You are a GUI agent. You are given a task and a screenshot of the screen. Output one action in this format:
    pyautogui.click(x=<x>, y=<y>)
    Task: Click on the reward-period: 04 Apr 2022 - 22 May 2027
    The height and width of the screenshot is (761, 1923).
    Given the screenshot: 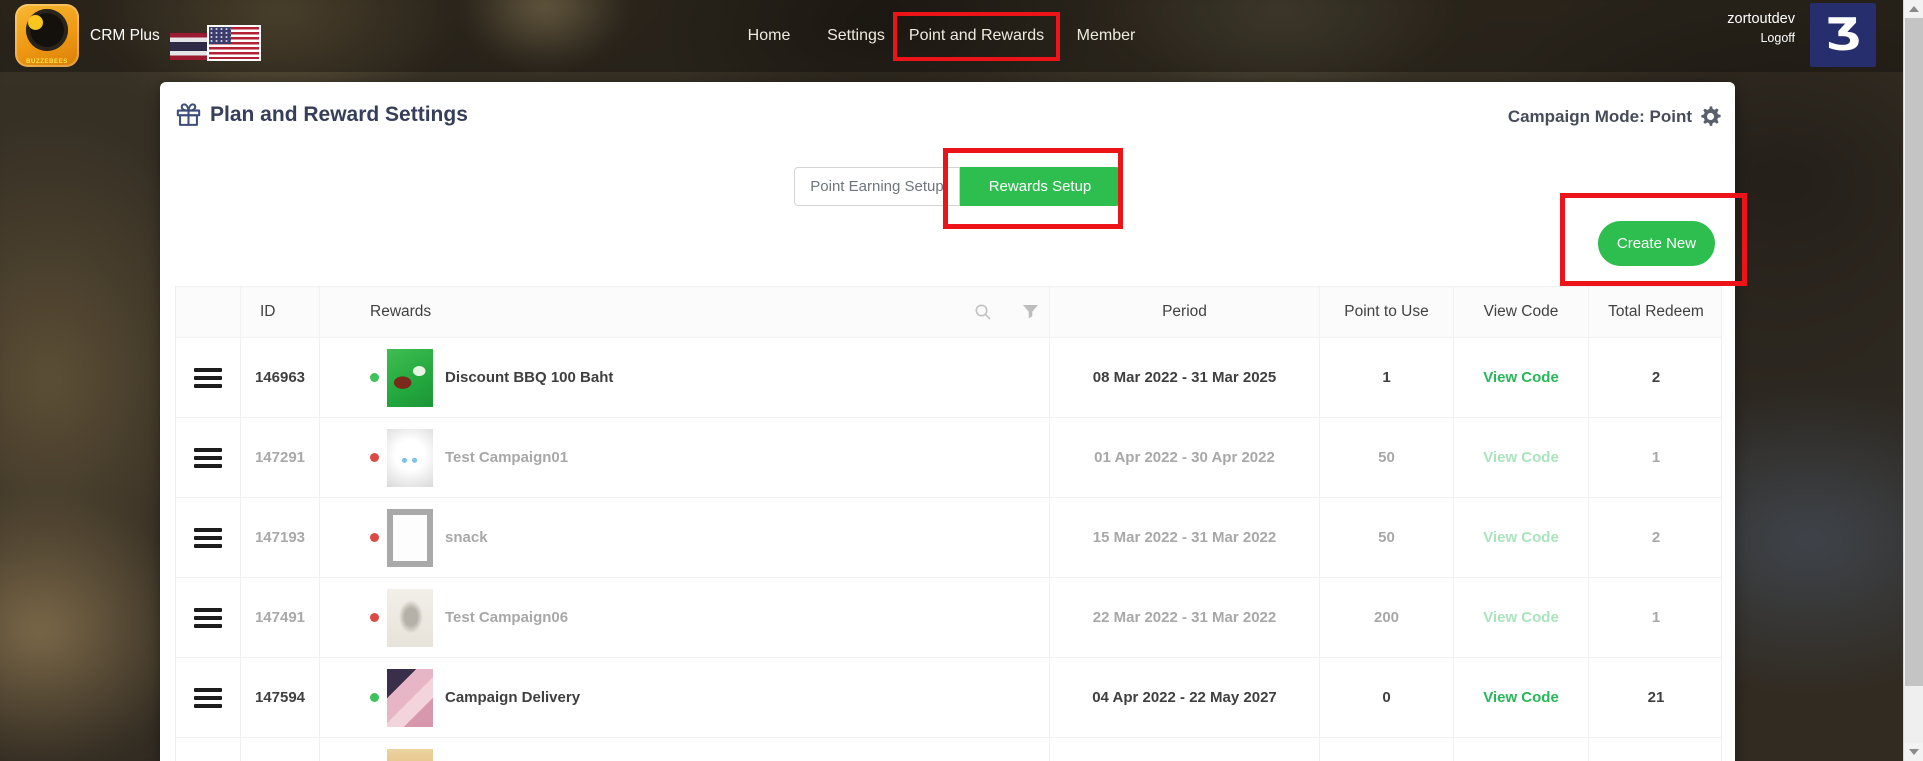 What is the action you would take?
    pyautogui.click(x=1184, y=697)
    